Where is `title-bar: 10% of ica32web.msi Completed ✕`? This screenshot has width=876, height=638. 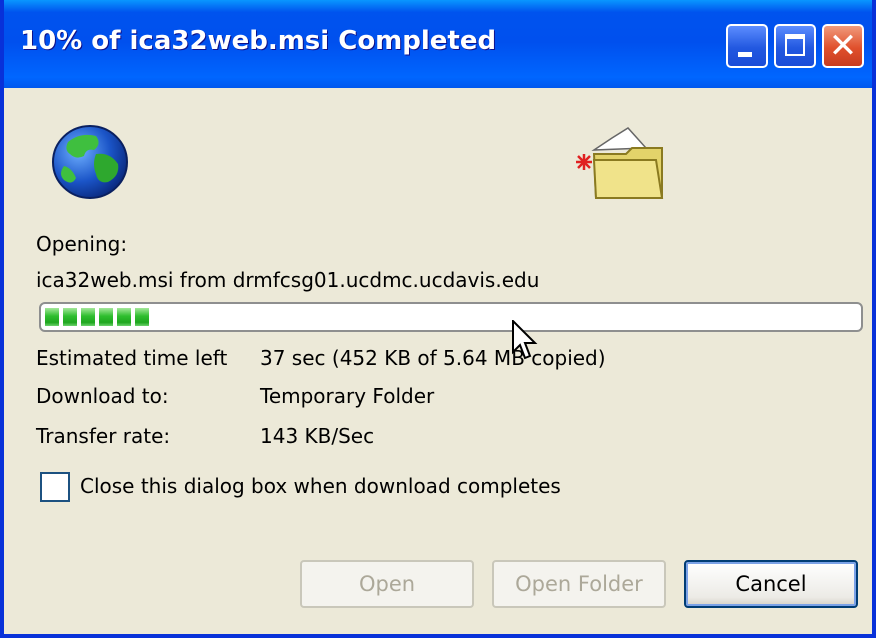
title-bar: 10% of ica32web.msi Completed ✕ is located at coordinates (438, 44).